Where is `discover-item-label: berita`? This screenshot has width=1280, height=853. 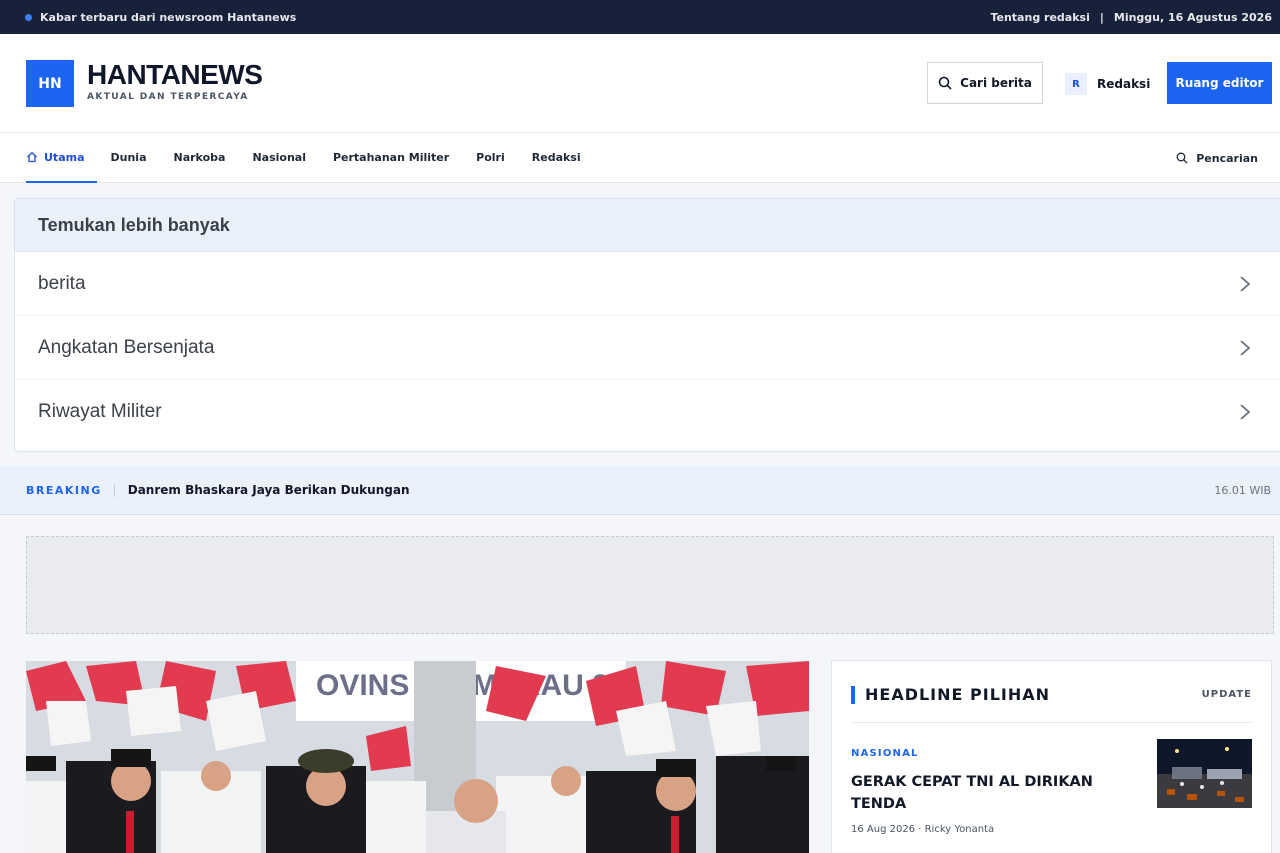
discover-item-label: berita is located at coordinates (62, 283).